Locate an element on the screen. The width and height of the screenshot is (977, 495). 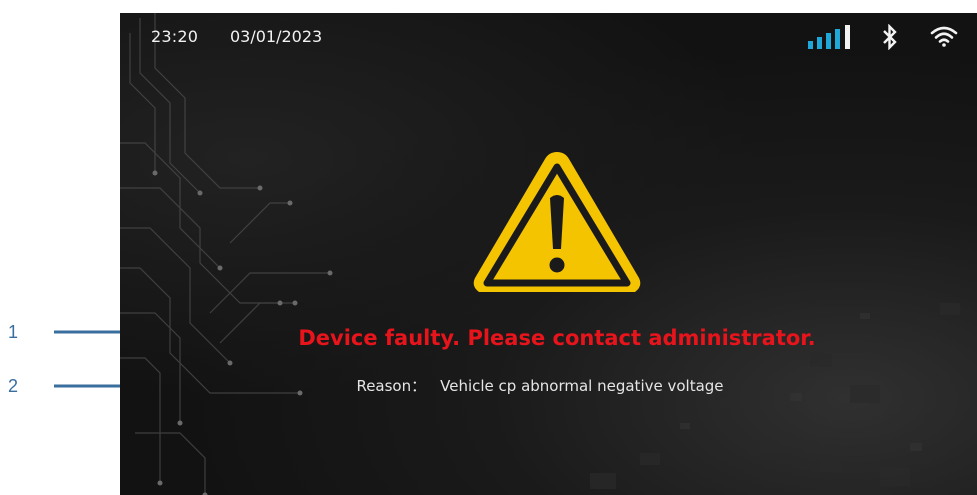
signal-icon is located at coordinates (829, 37).